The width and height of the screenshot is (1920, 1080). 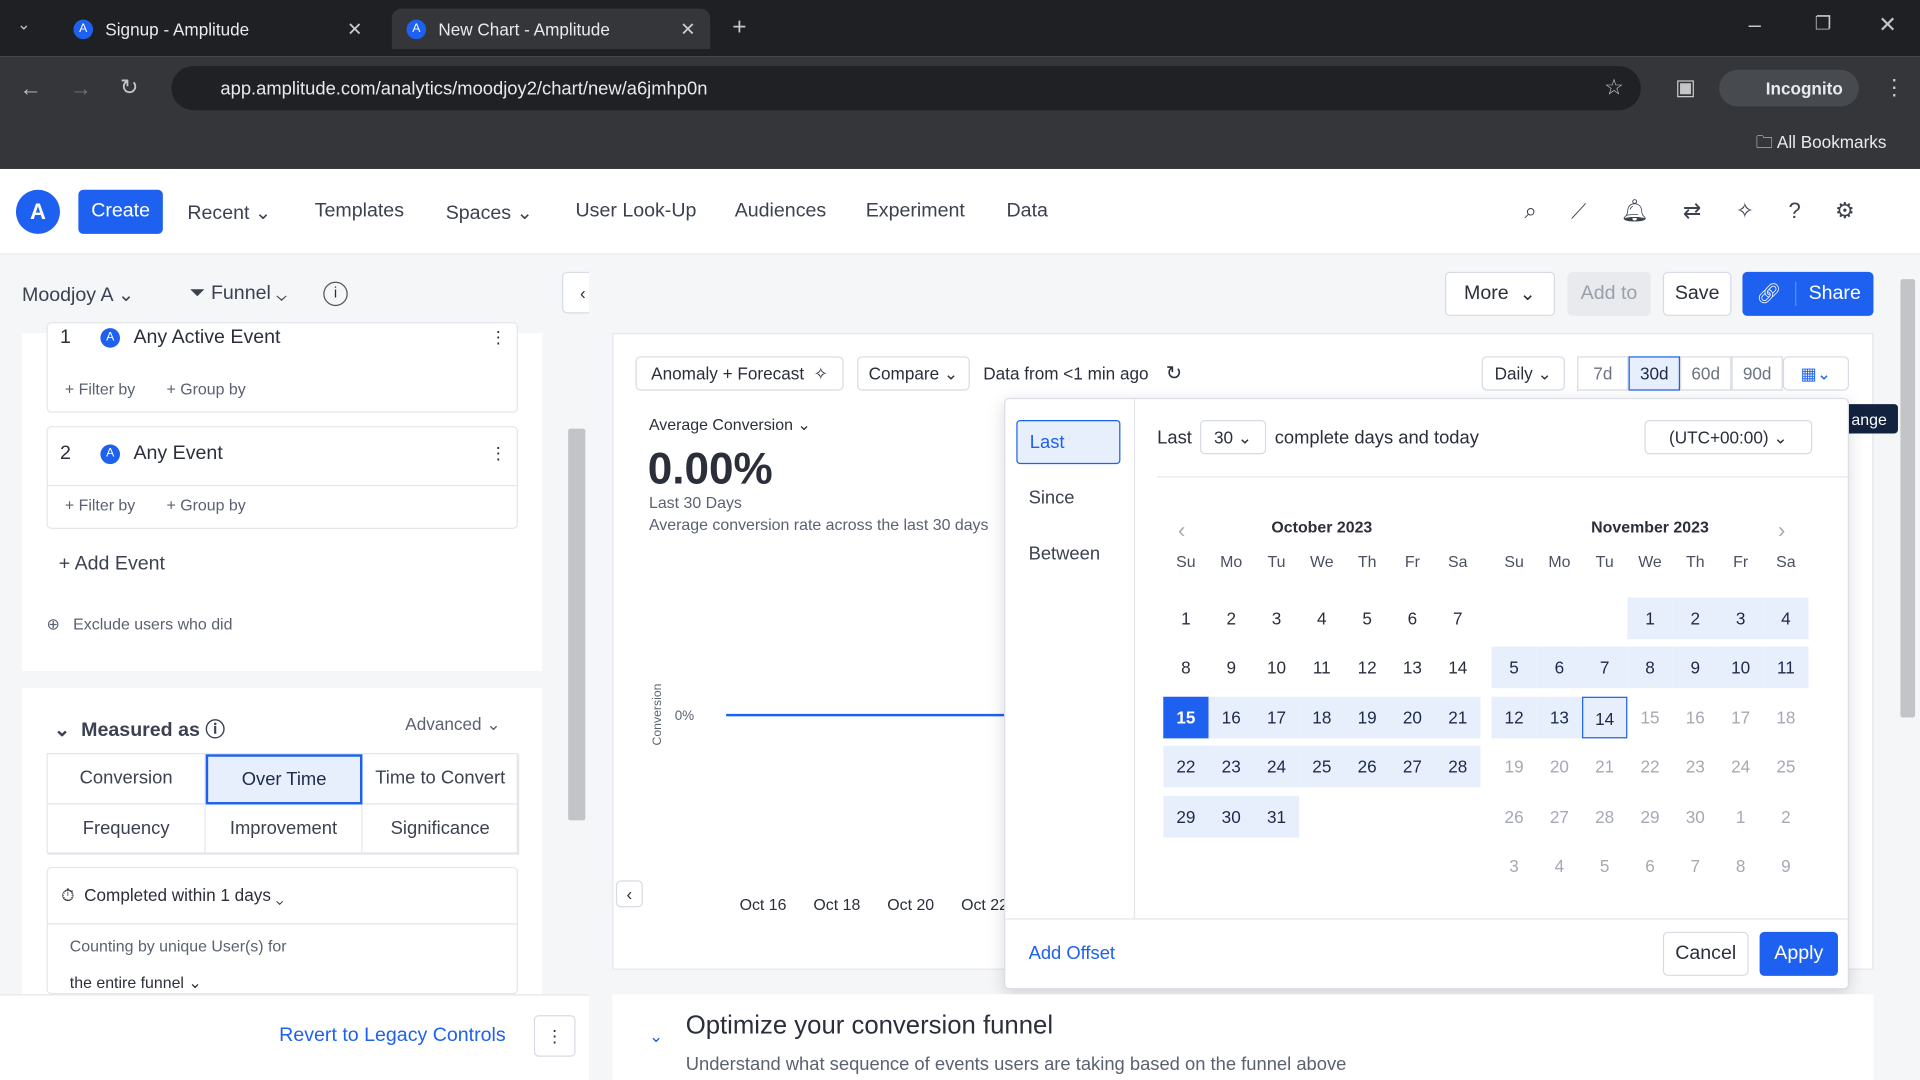 What do you see at coordinates (636, 212) in the screenshot?
I see `nav-user-lookup: User Look-Up` at bounding box center [636, 212].